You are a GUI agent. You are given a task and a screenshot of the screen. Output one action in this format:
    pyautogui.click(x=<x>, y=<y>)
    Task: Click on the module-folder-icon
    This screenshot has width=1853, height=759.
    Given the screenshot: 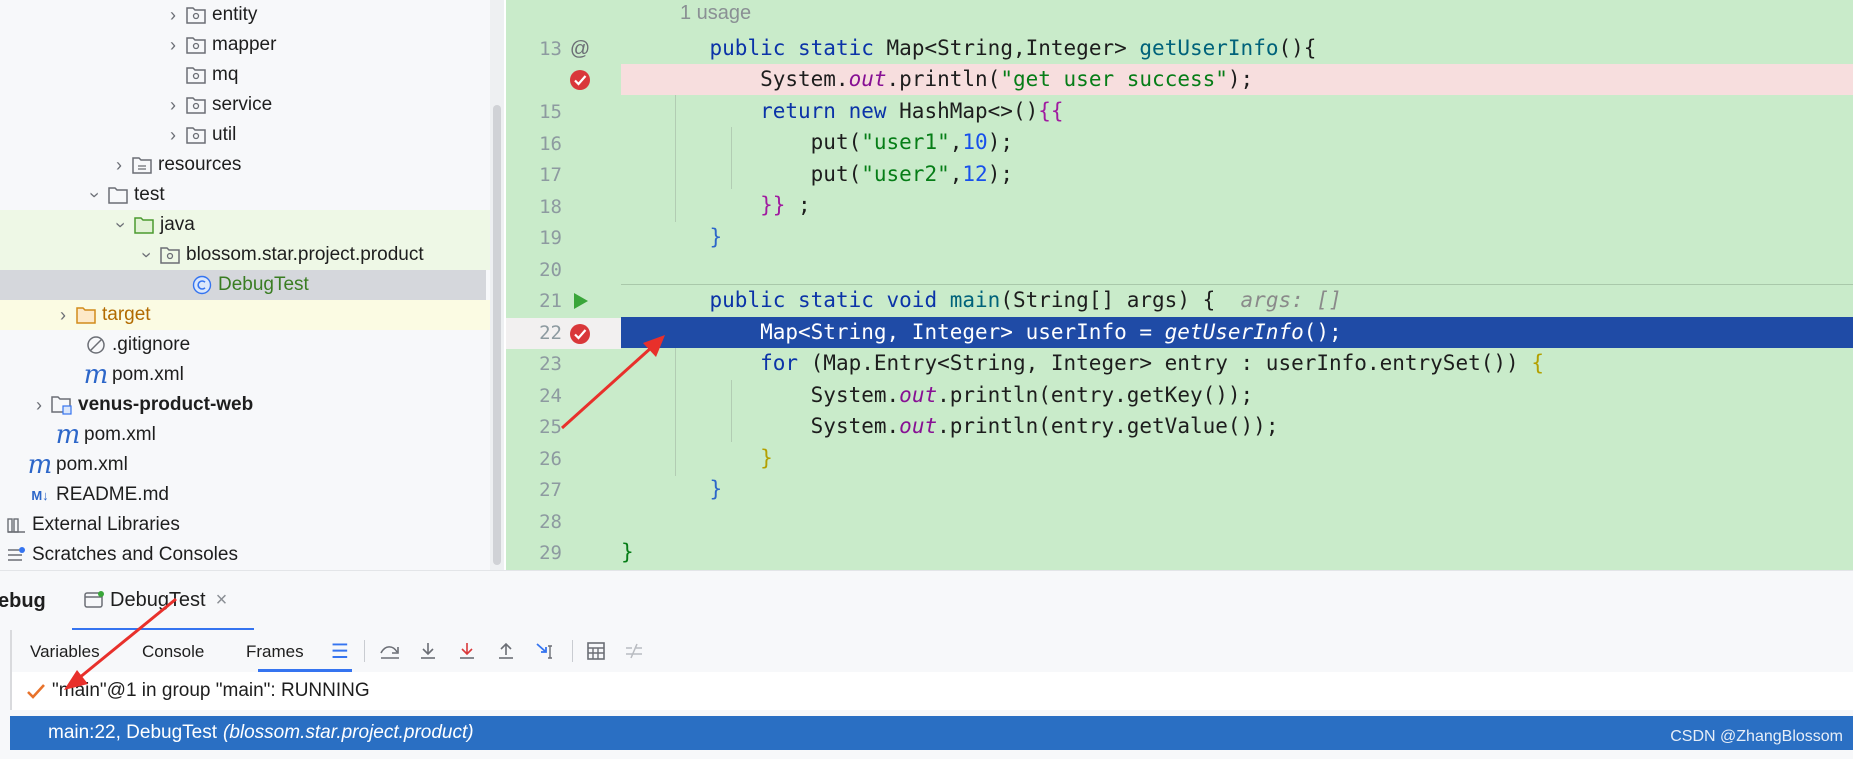 What is the action you would take?
    pyautogui.click(x=62, y=405)
    